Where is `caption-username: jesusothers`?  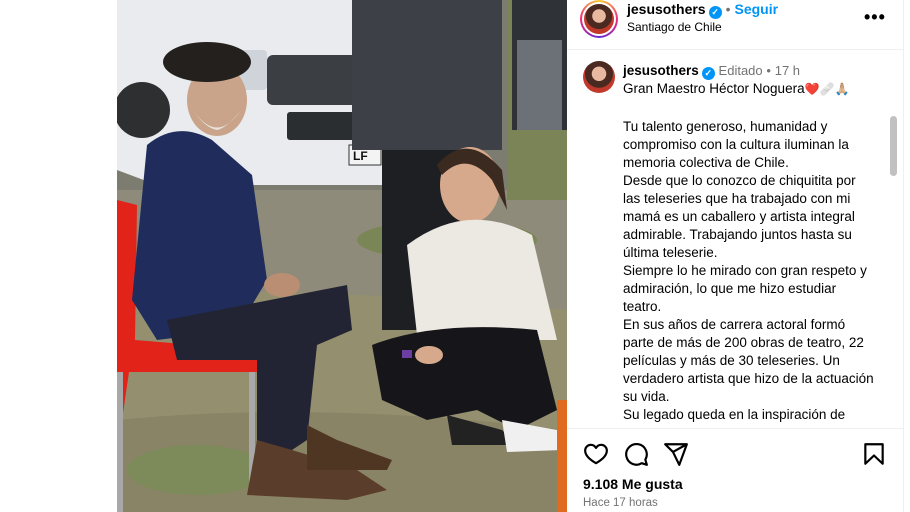
caption-username: jesusothers is located at coordinates (661, 70).